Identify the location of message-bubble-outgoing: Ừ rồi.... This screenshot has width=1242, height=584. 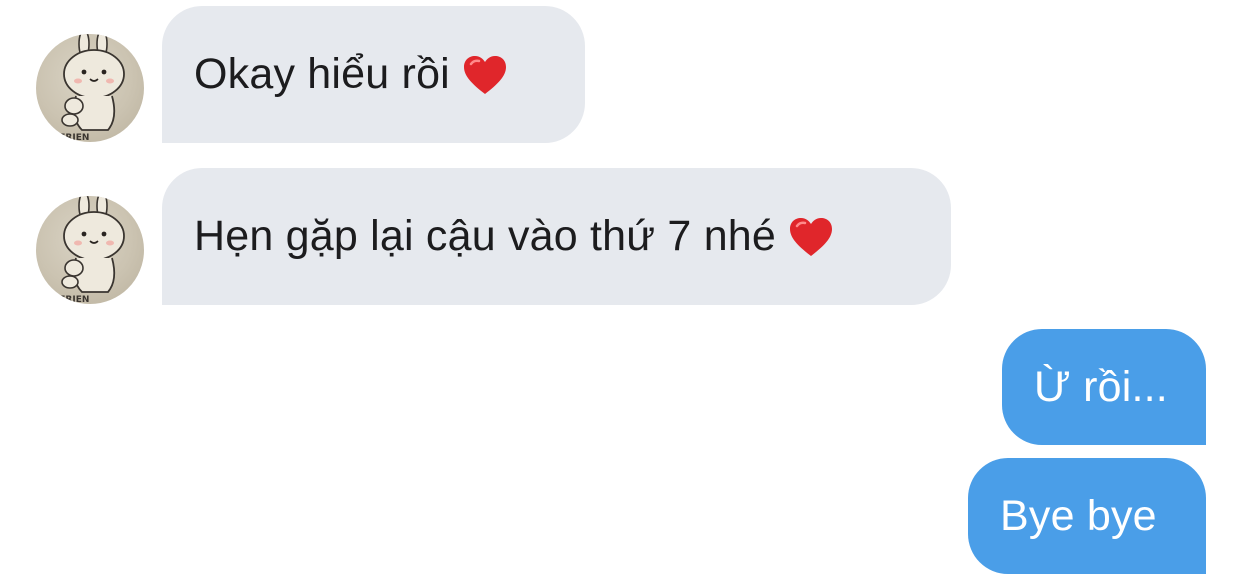
(1104, 387).